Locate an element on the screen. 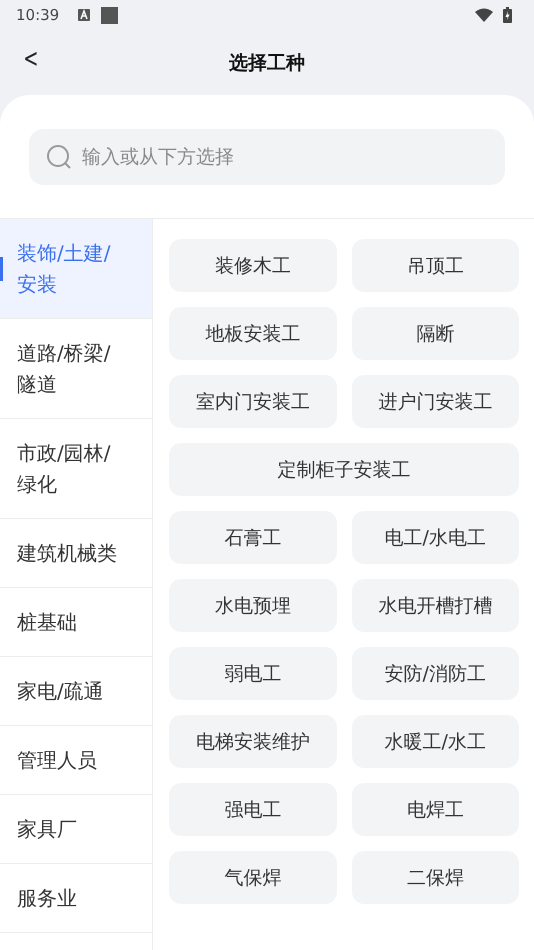 The image size is (534, 950). trade-chip: 二保焊 is located at coordinates (435, 877).